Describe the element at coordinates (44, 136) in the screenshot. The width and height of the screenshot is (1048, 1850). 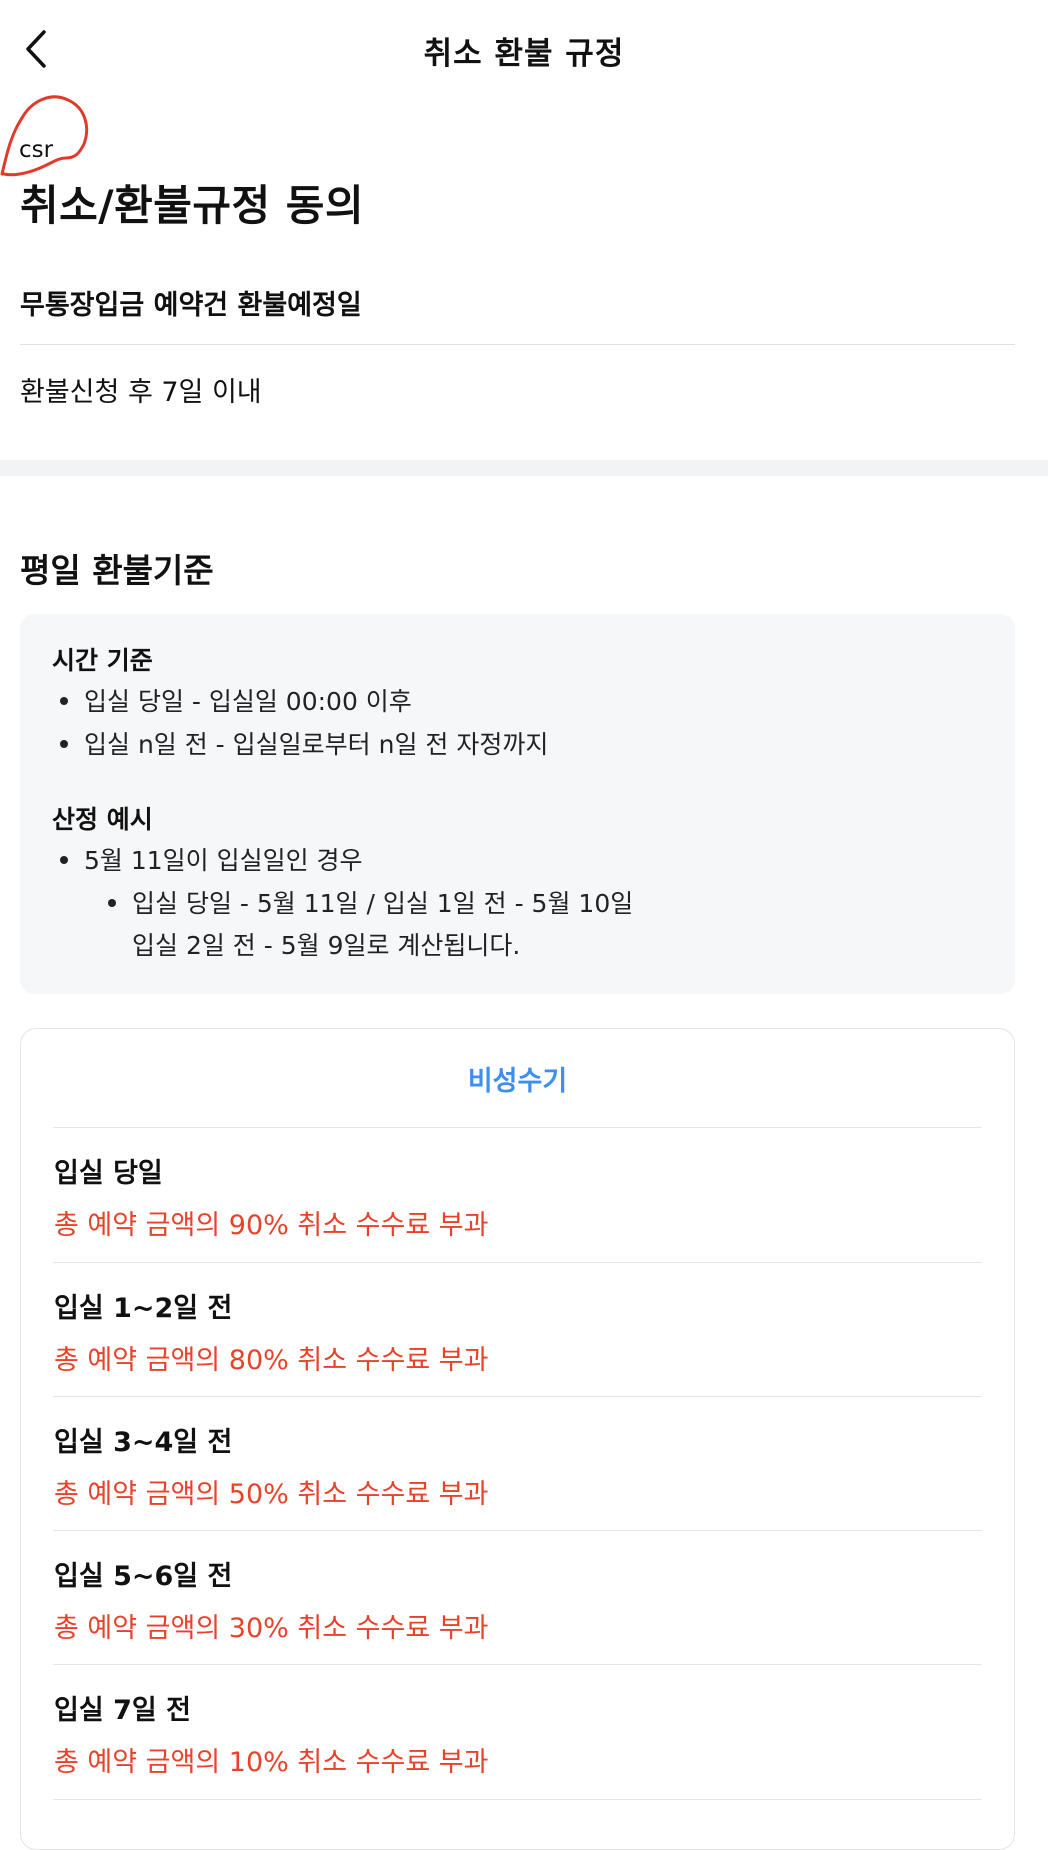
I see `annotation-circle` at that location.